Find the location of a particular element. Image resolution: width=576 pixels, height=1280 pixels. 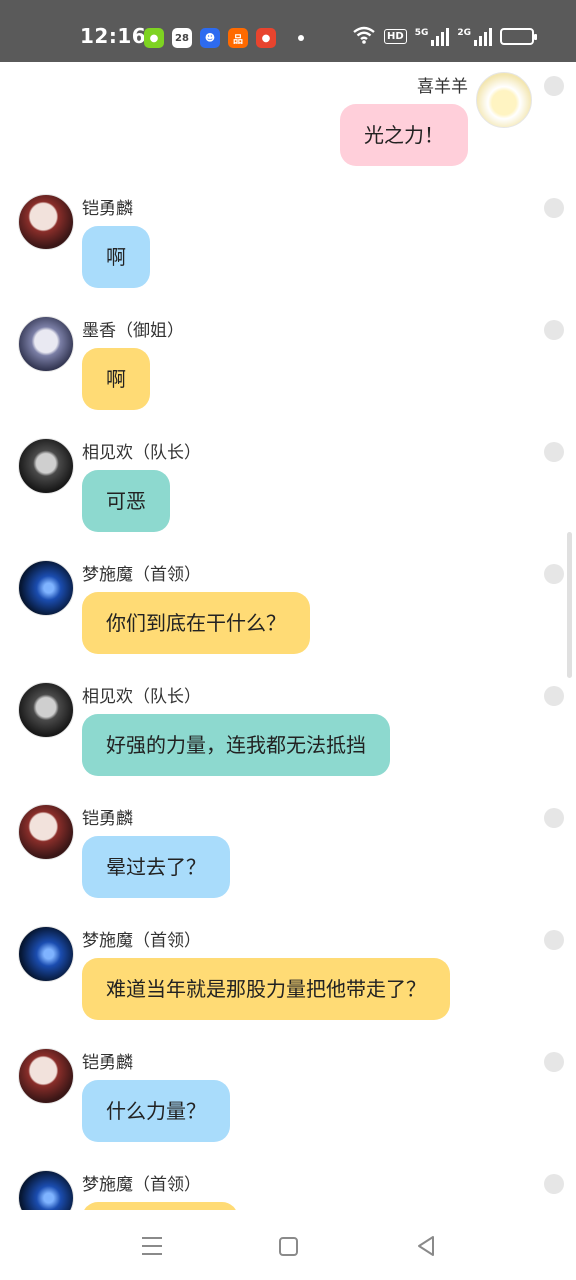

navigation-bar is located at coordinates (288, 1245).